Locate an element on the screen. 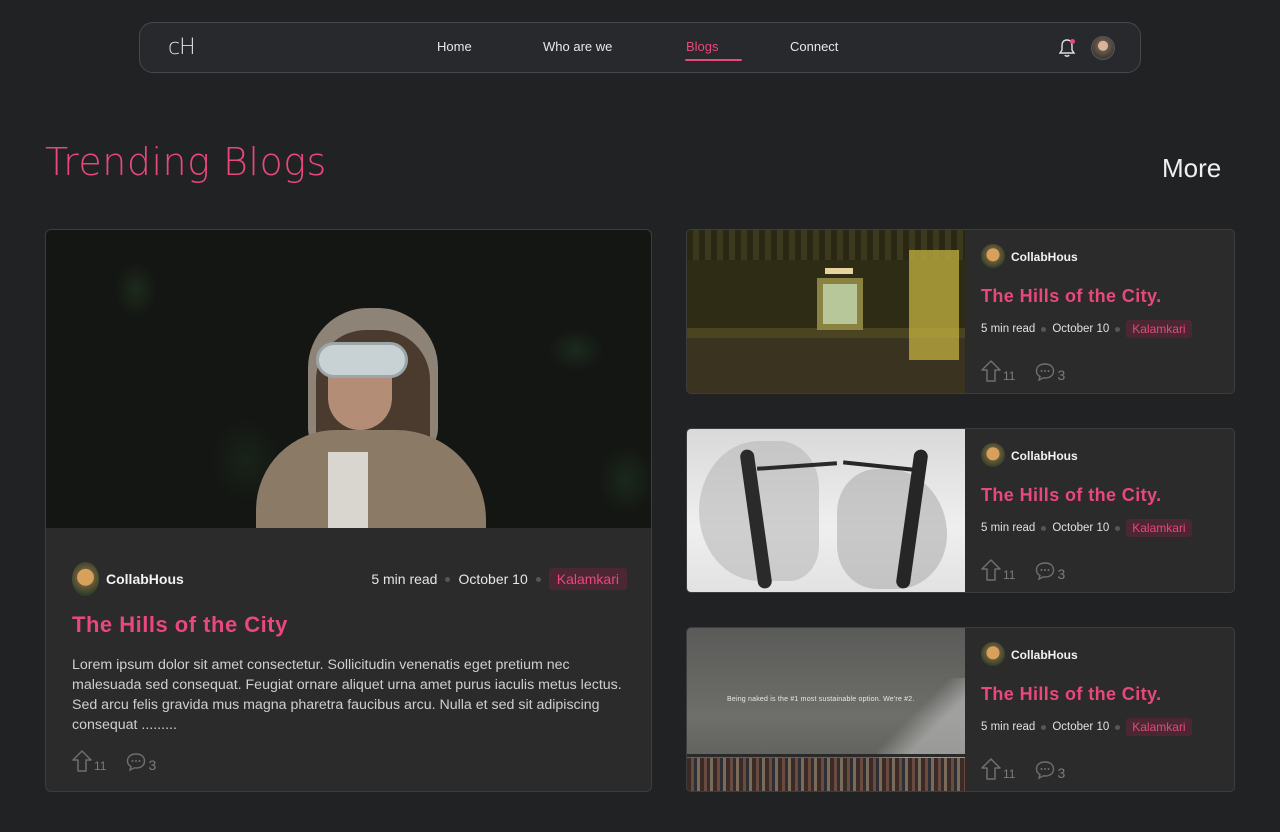 This screenshot has height=832, width=1280. top-navbar: cH Home Who are we Blogs Connect is located at coordinates (640, 47).